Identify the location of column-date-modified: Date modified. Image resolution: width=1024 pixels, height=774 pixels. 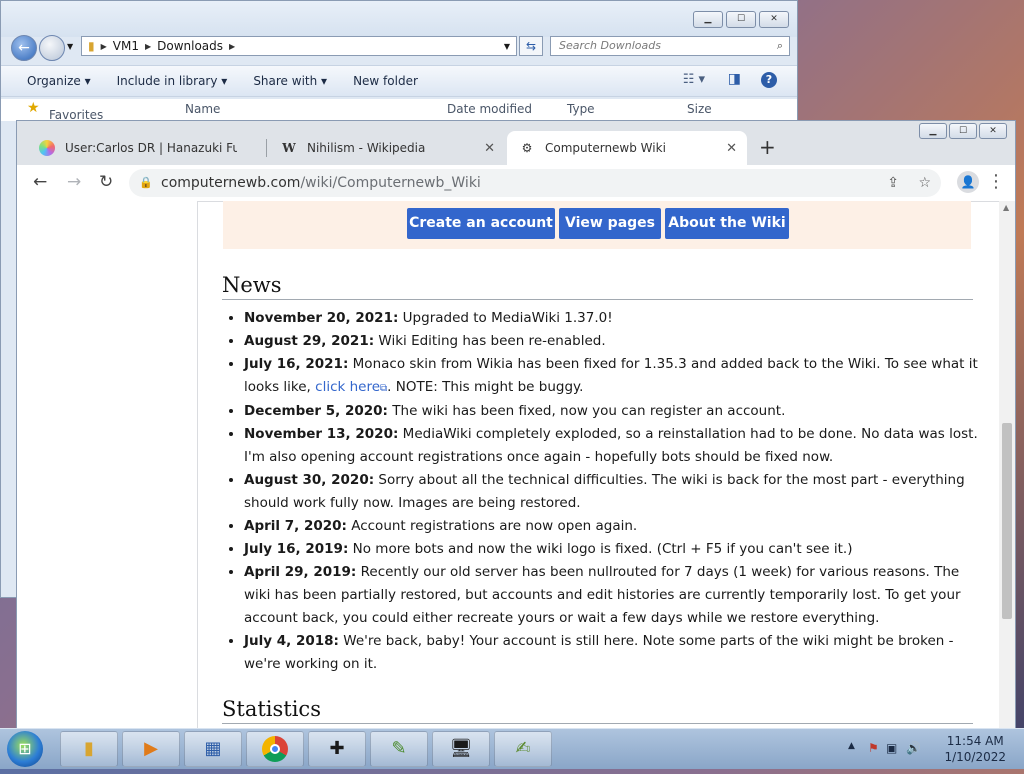
(489, 109).